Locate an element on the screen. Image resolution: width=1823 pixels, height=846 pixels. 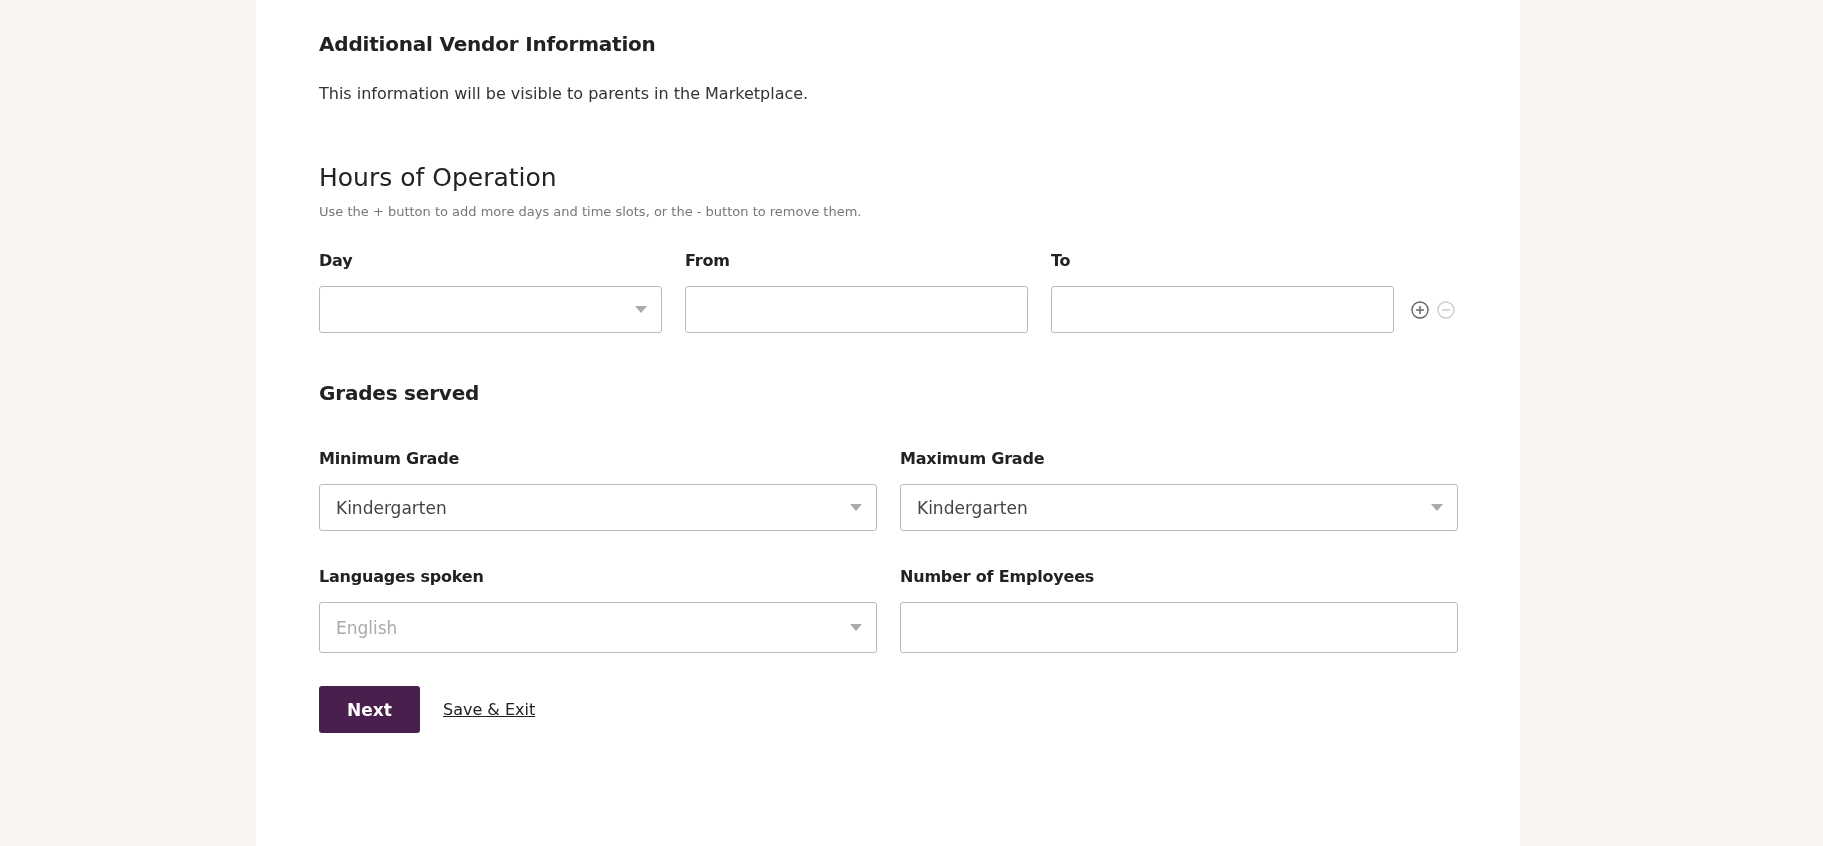
next-button: Next is located at coordinates (369, 709).